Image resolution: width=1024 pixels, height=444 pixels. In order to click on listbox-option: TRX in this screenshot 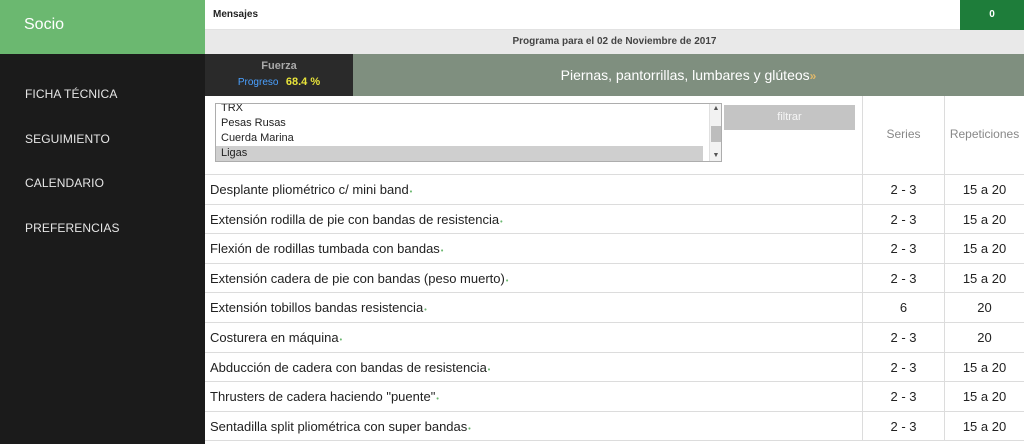, I will do `click(468, 110)`.